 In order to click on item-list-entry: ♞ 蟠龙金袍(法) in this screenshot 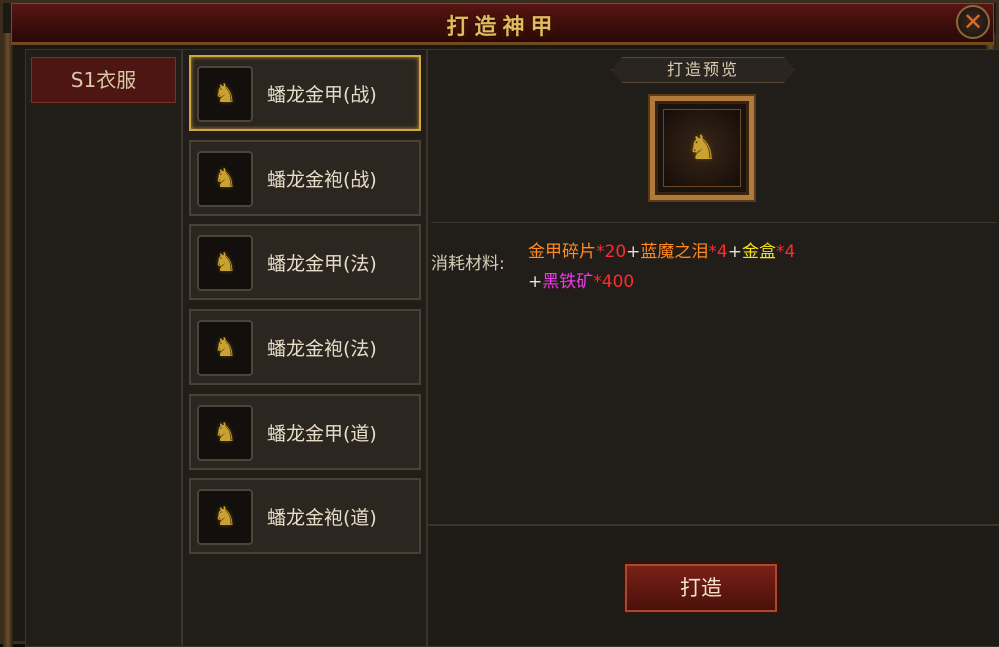, I will do `click(305, 347)`.